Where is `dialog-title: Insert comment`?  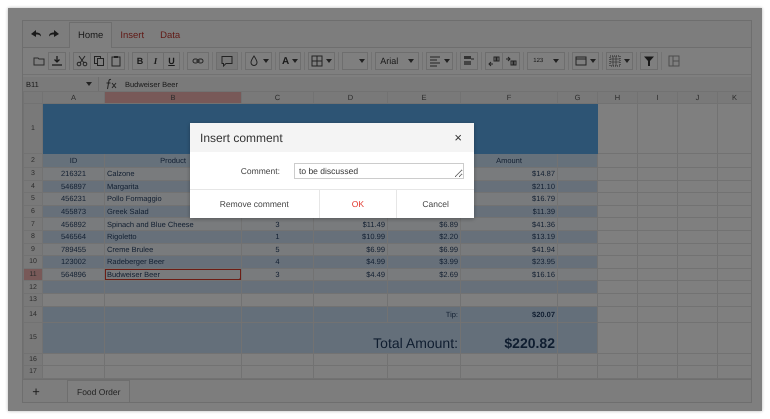 dialog-title: Insert comment is located at coordinates (241, 137).